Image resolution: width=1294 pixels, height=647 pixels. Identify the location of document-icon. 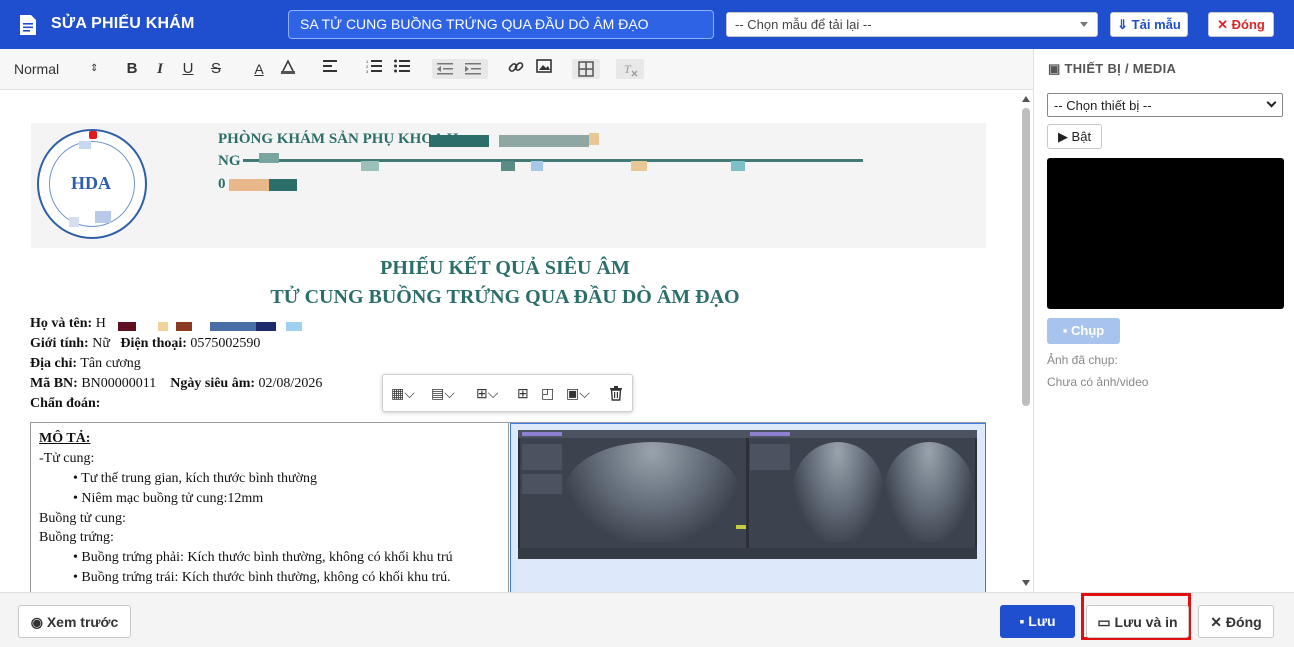
(28, 25).